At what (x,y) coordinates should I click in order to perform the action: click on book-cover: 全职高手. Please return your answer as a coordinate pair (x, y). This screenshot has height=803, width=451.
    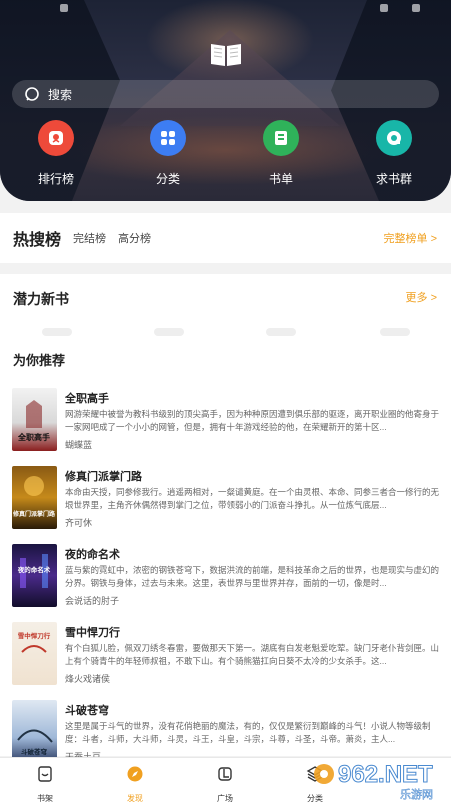
    Looking at the image, I should click on (34, 419).